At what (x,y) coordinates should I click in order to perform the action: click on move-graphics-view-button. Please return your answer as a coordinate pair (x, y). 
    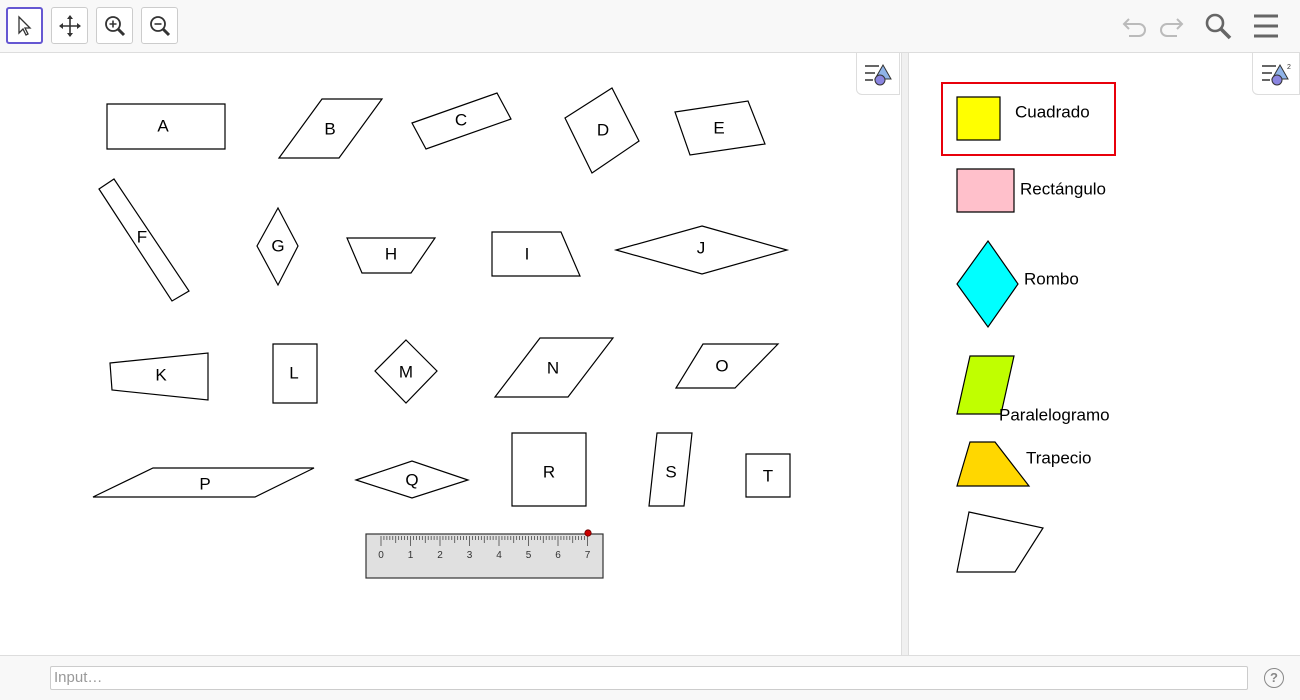
    Looking at the image, I should click on (69, 25).